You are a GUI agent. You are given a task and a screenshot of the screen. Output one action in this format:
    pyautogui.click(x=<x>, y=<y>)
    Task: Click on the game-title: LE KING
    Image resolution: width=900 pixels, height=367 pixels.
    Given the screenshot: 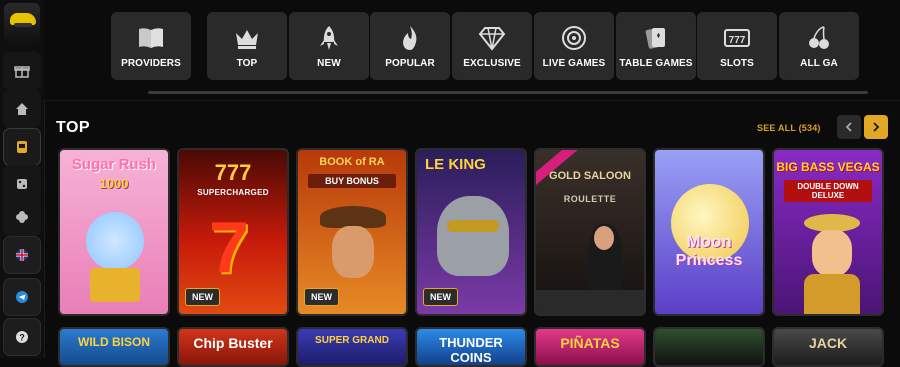 What is the action you would take?
    pyautogui.click(x=455, y=164)
    